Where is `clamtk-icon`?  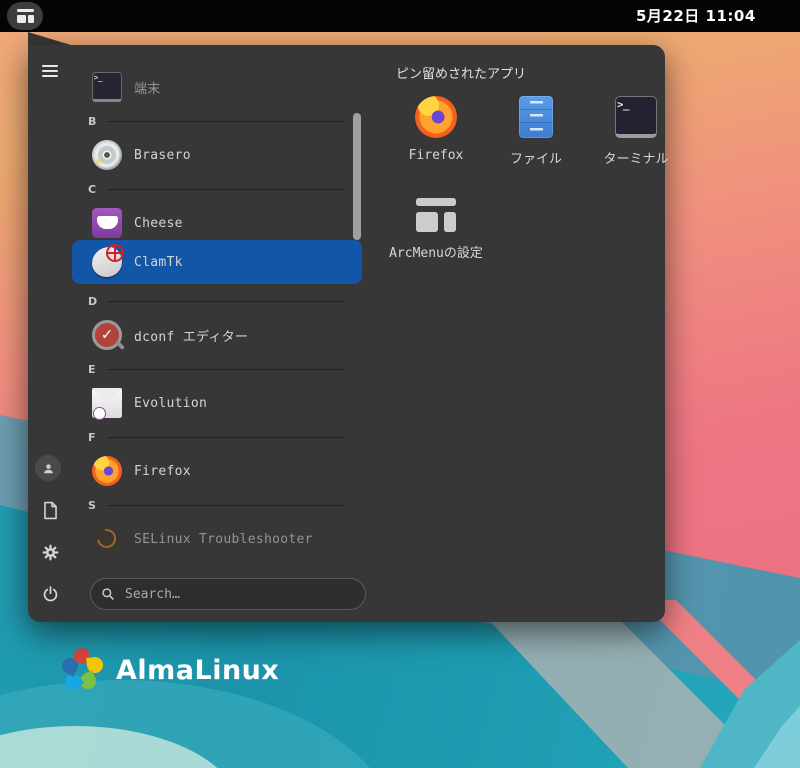 clamtk-icon is located at coordinates (108, 260).